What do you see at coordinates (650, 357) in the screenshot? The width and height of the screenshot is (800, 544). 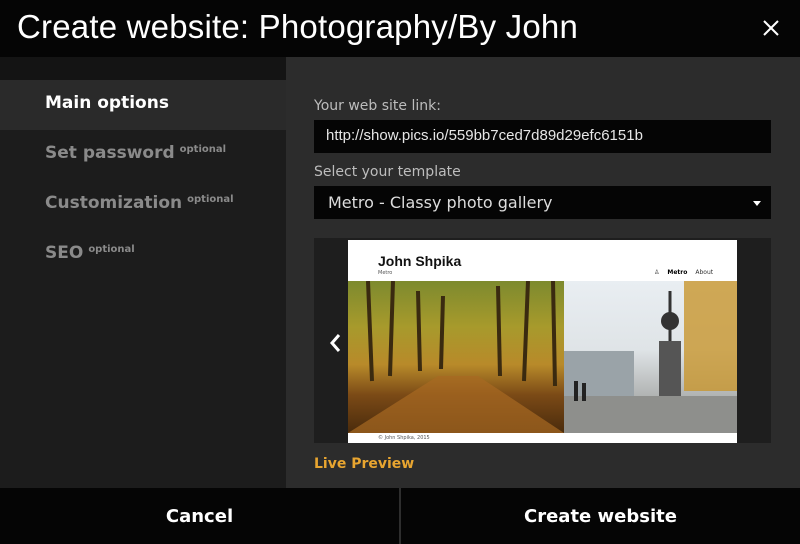 I see `preview-photo-square` at bounding box center [650, 357].